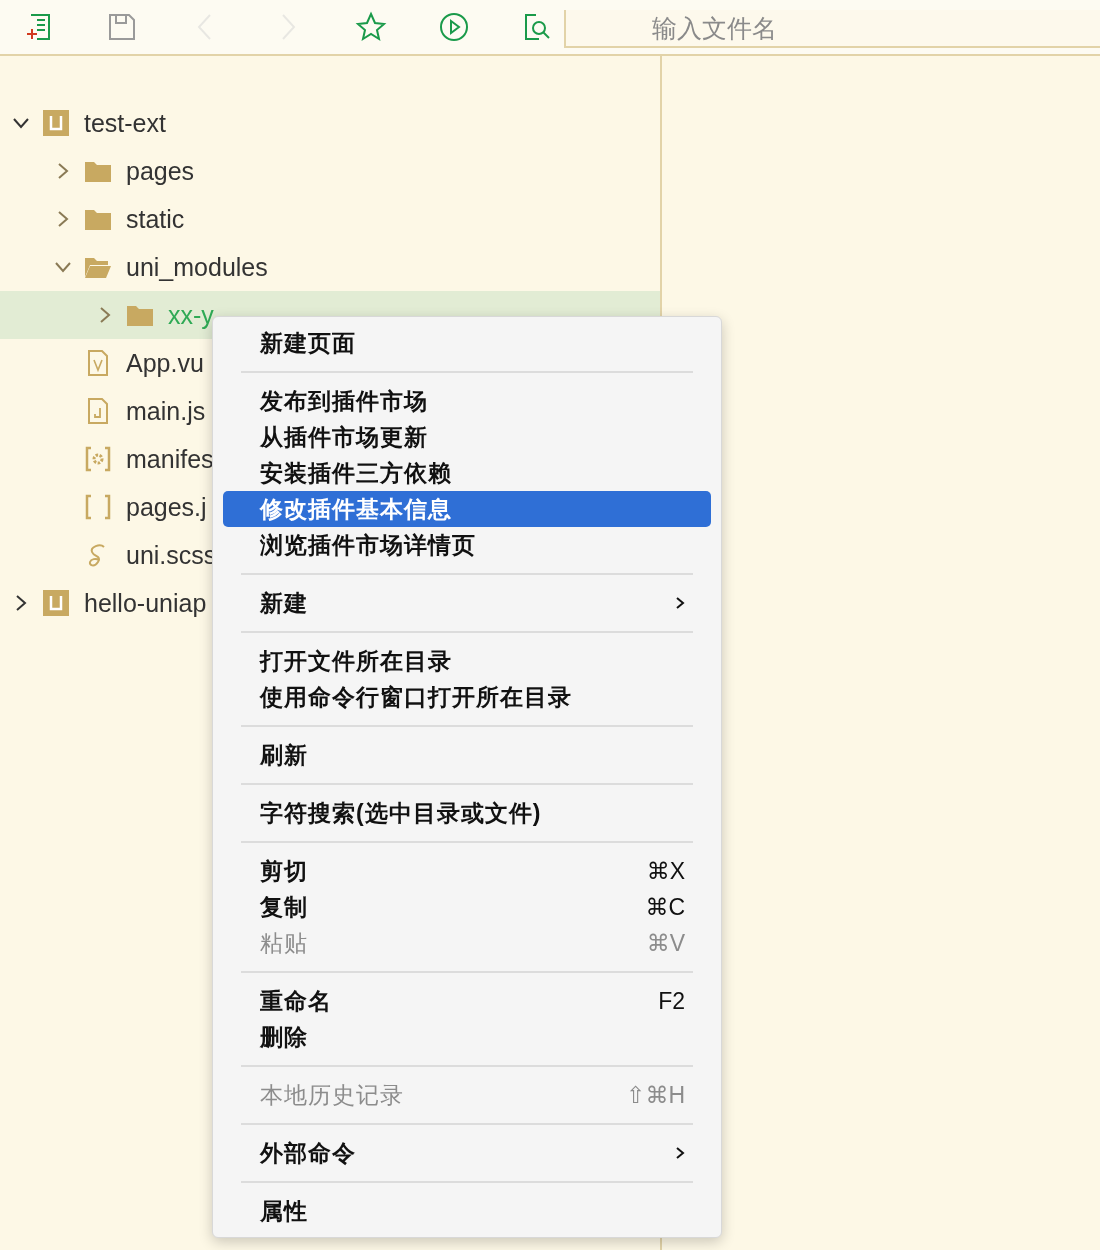 The image size is (1100, 1250). What do you see at coordinates (467, 1211) in the screenshot?
I see `menu-item: 属性` at bounding box center [467, 1211].